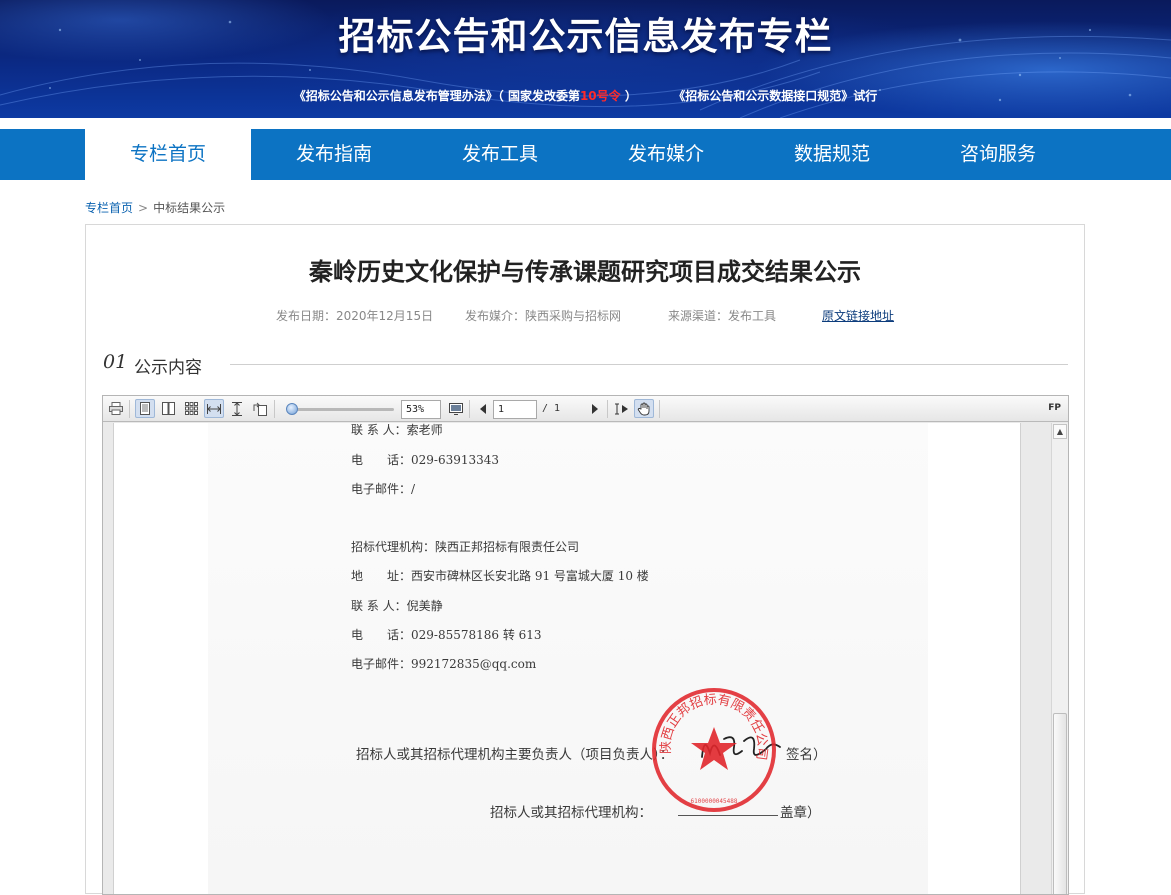 The width and height of the screenshot is (1171, 895). Describe the element at coordinates (383, 489) in the screenshot. I see `doc-line: 电子邮件：/` at that location.